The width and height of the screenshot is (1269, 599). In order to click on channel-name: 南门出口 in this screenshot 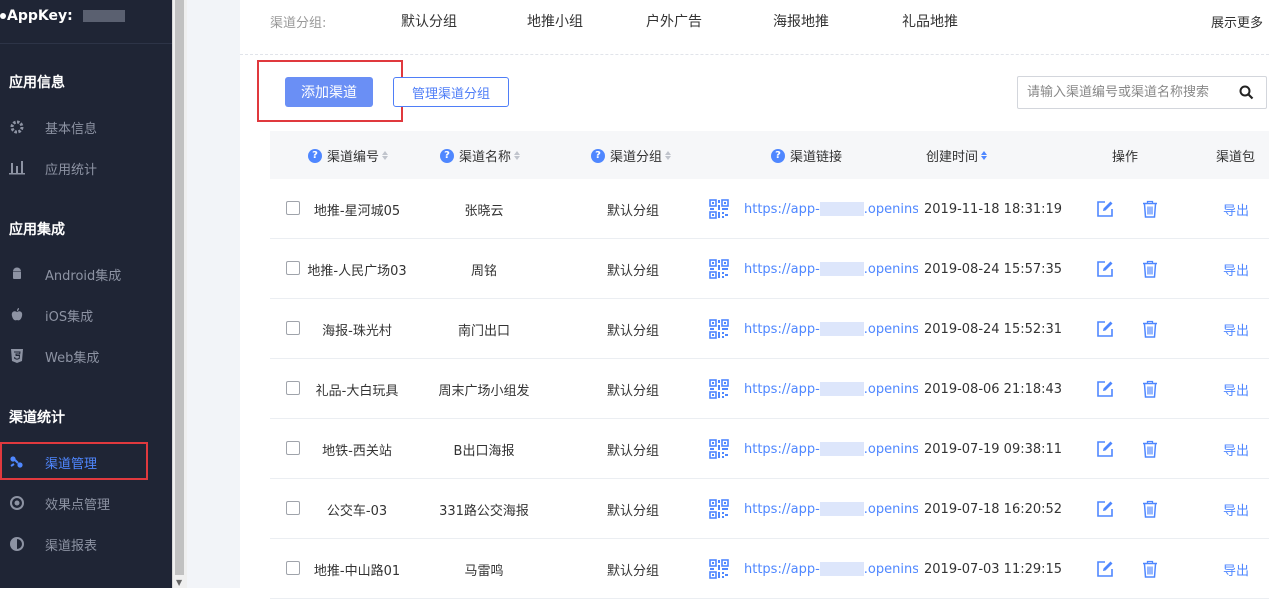, I will do `click(483, 331)`.